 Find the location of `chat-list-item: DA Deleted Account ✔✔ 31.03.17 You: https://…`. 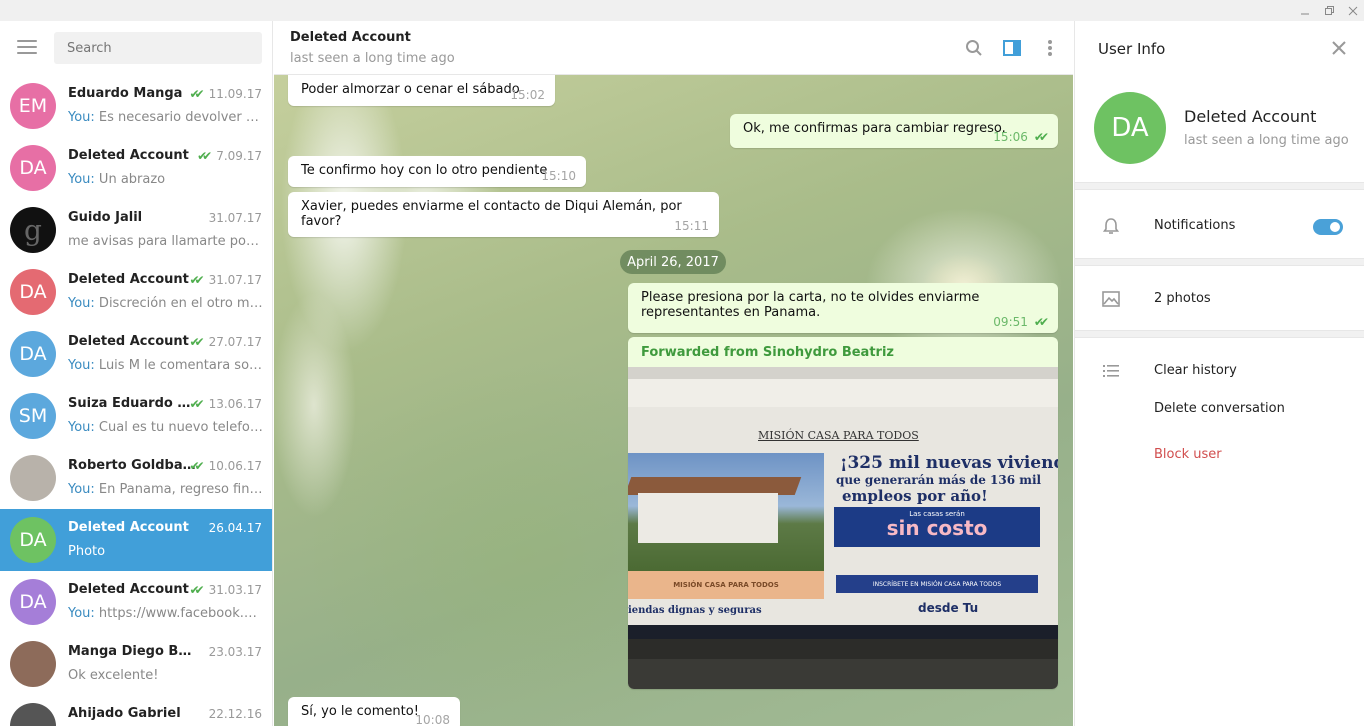

chat-list-item: DA Deleted Account ✔✔ 31.03.17 You: https://… is located at coordinates (136, 602).